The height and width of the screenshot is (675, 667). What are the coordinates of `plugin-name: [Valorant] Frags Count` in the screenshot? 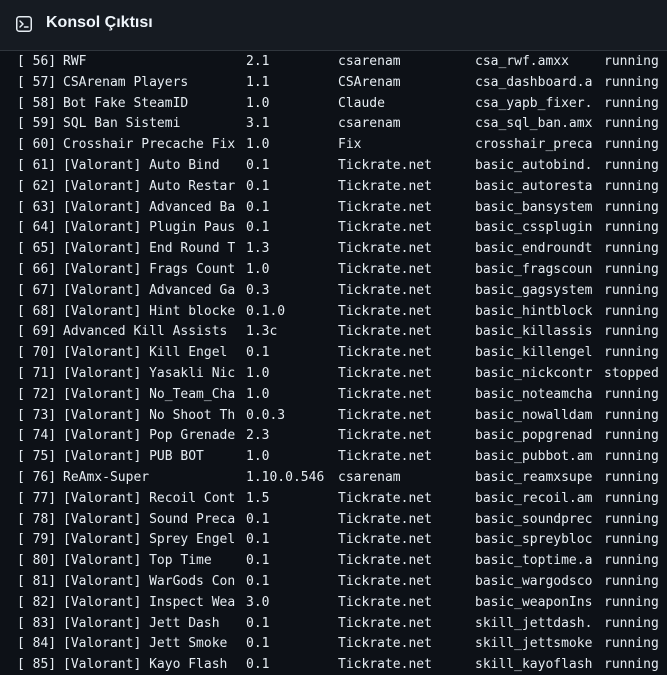 It's located at (149, 269).